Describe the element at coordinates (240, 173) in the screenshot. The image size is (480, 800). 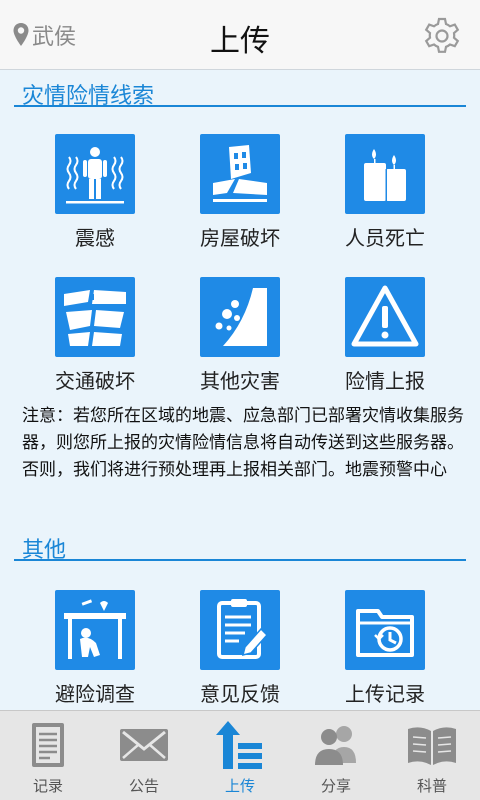
I see `damaged-building-icon` at that location.